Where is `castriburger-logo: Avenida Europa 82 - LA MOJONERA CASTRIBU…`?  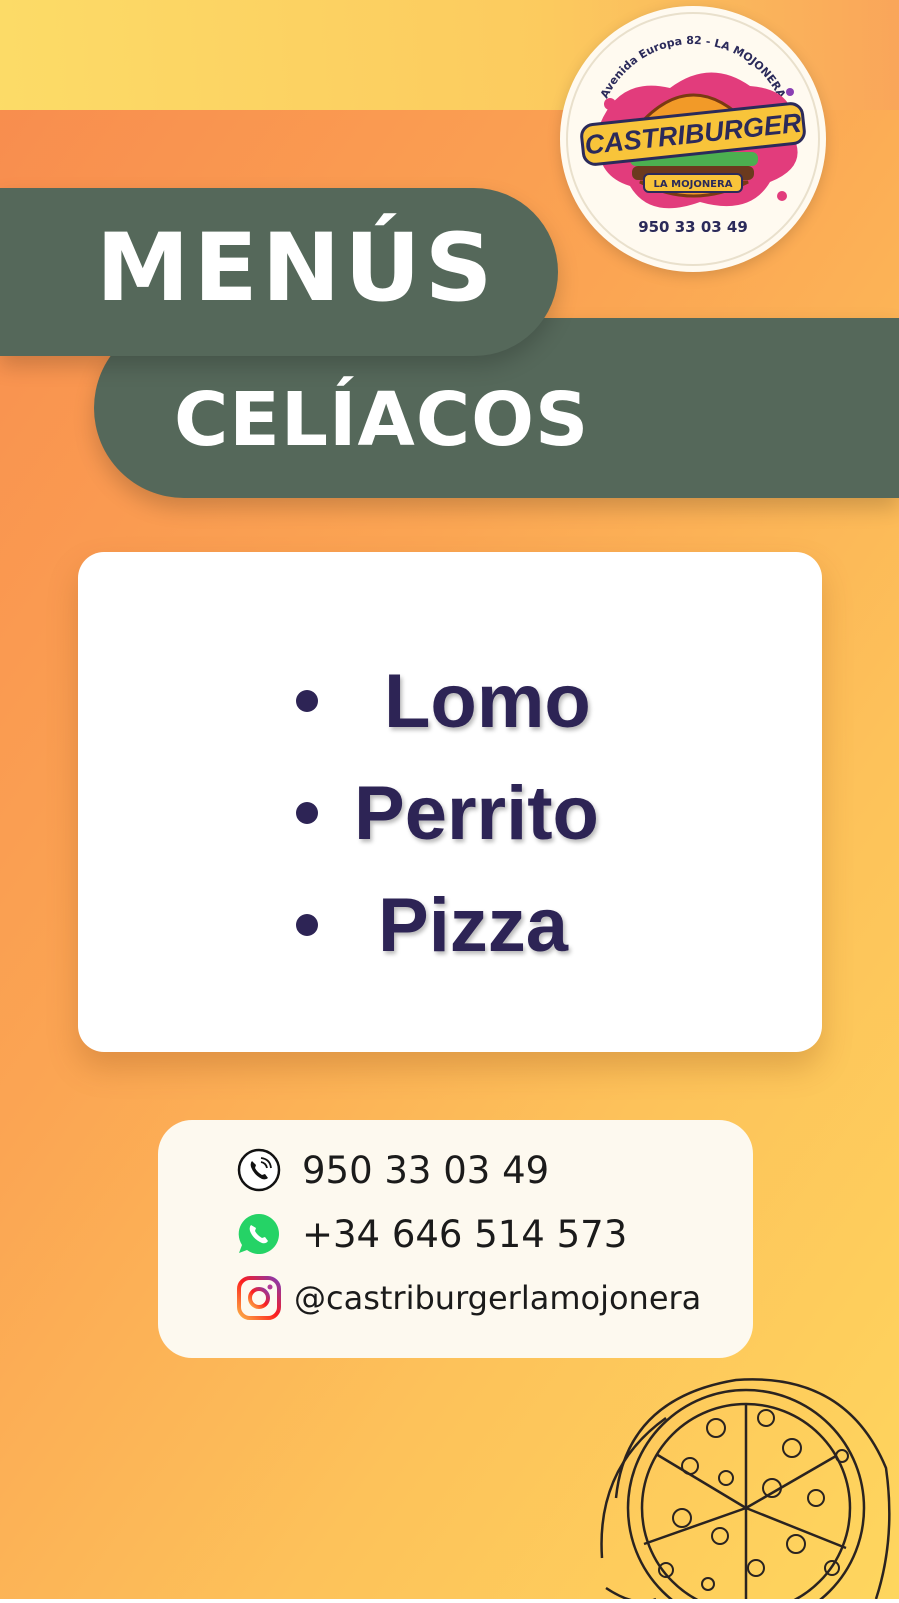
castriburger-logo: Avenida Europa 82 - LA MOJONERA CASTRIBU… is located at coordinates (693, 139).